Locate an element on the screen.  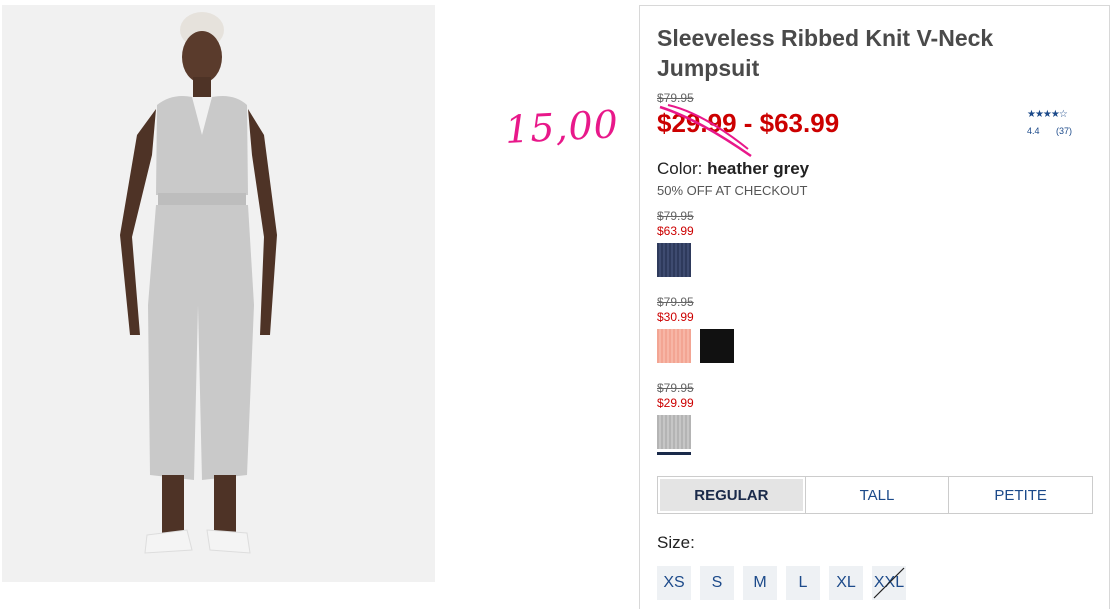
size-button-xl: XL is located at coordinates (846, 583).